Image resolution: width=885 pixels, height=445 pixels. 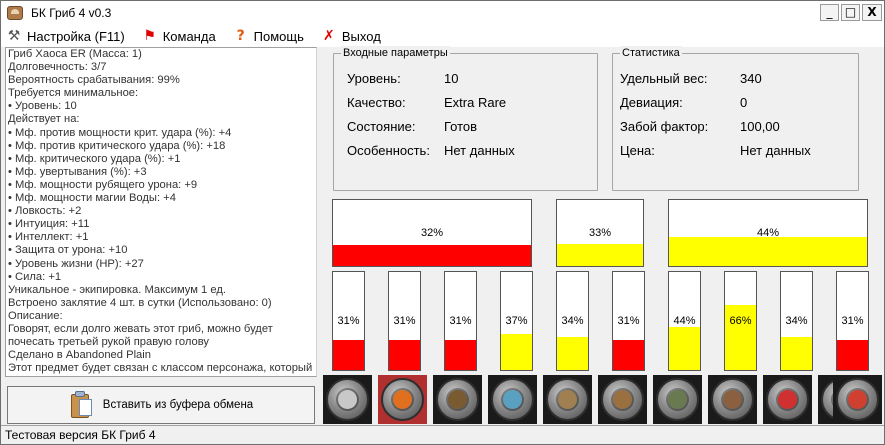 I want to click on level-value: 10, so click(x=451, y=78).